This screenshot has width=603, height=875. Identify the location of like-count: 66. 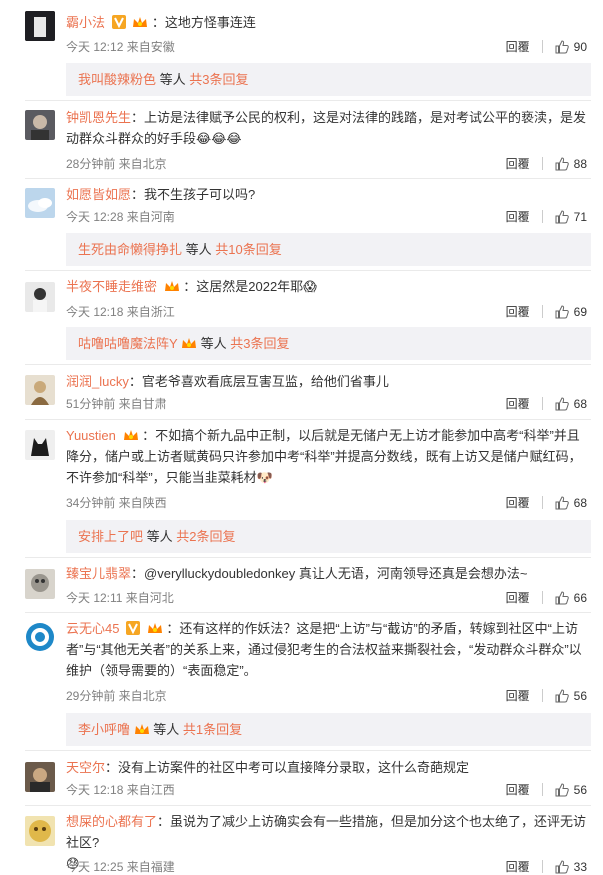
(580, 597).